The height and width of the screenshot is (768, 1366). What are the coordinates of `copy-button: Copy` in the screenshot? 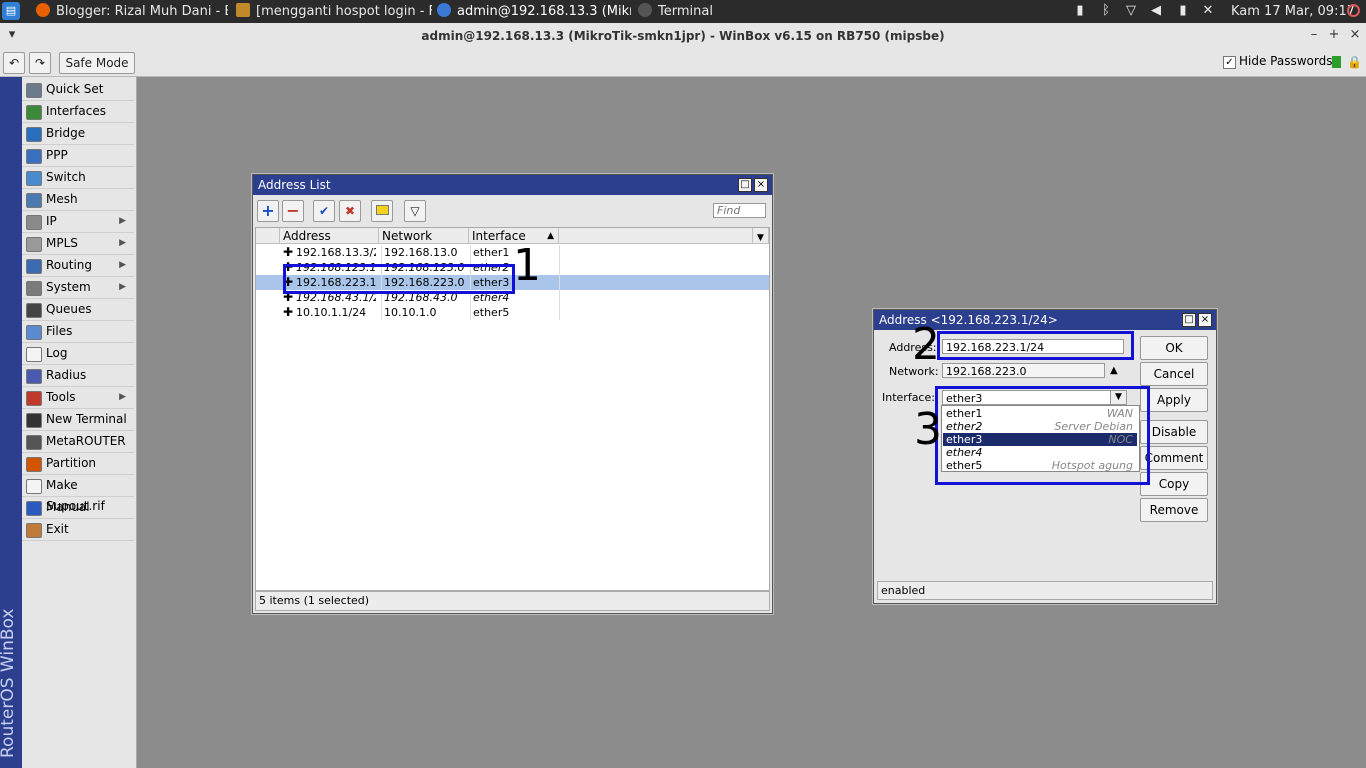 It's located at (1174, 484).